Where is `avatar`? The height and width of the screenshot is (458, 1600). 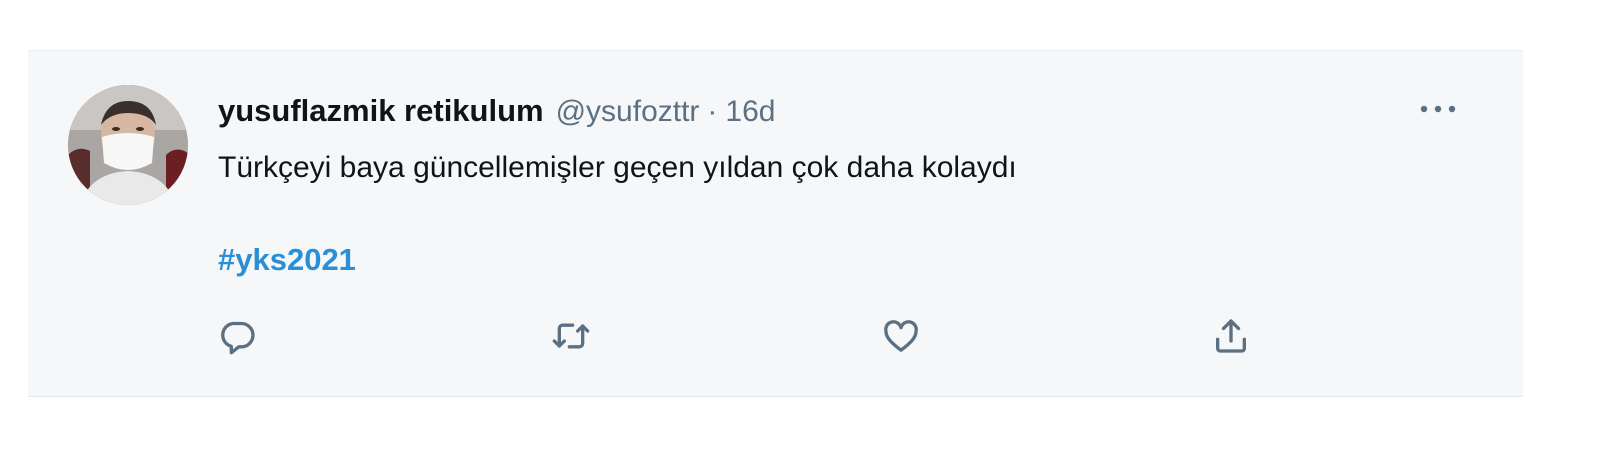 avatar is located at coordinates (128, 145).